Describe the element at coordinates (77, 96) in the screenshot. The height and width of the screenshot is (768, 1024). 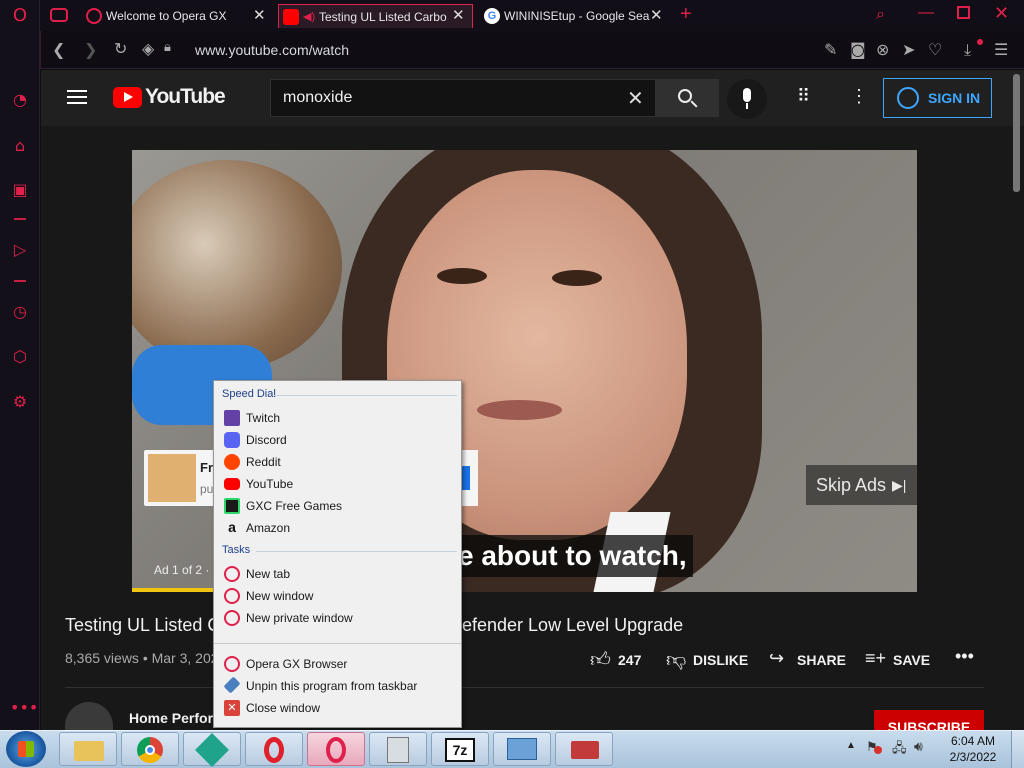
I see `hamburger-menu-icon` at that location.